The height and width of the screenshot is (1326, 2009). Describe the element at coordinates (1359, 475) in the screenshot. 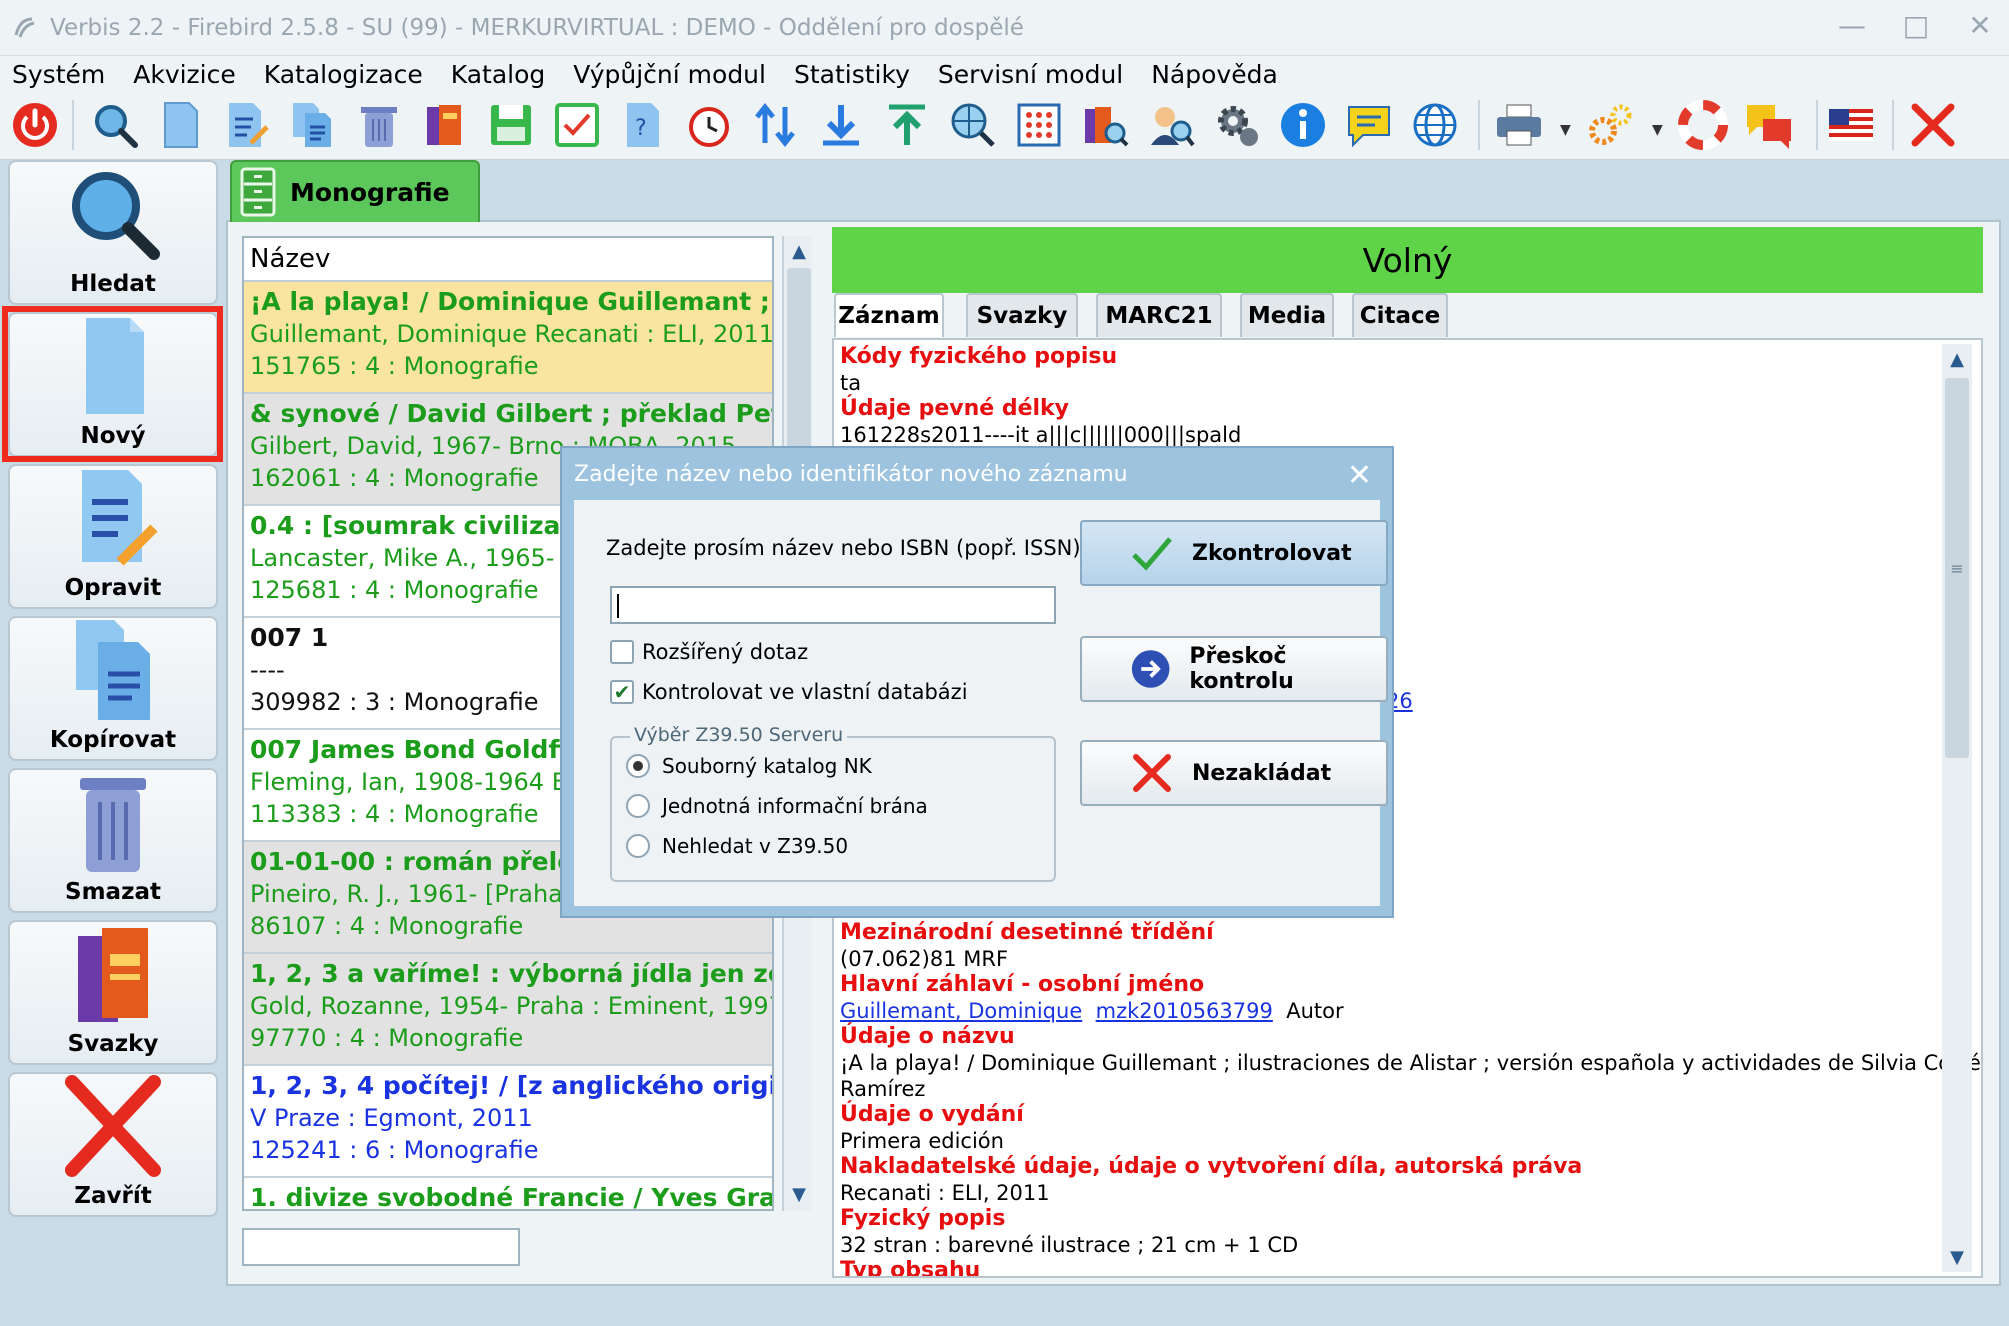

I see `dialog-close-icon: ✕` at that location.